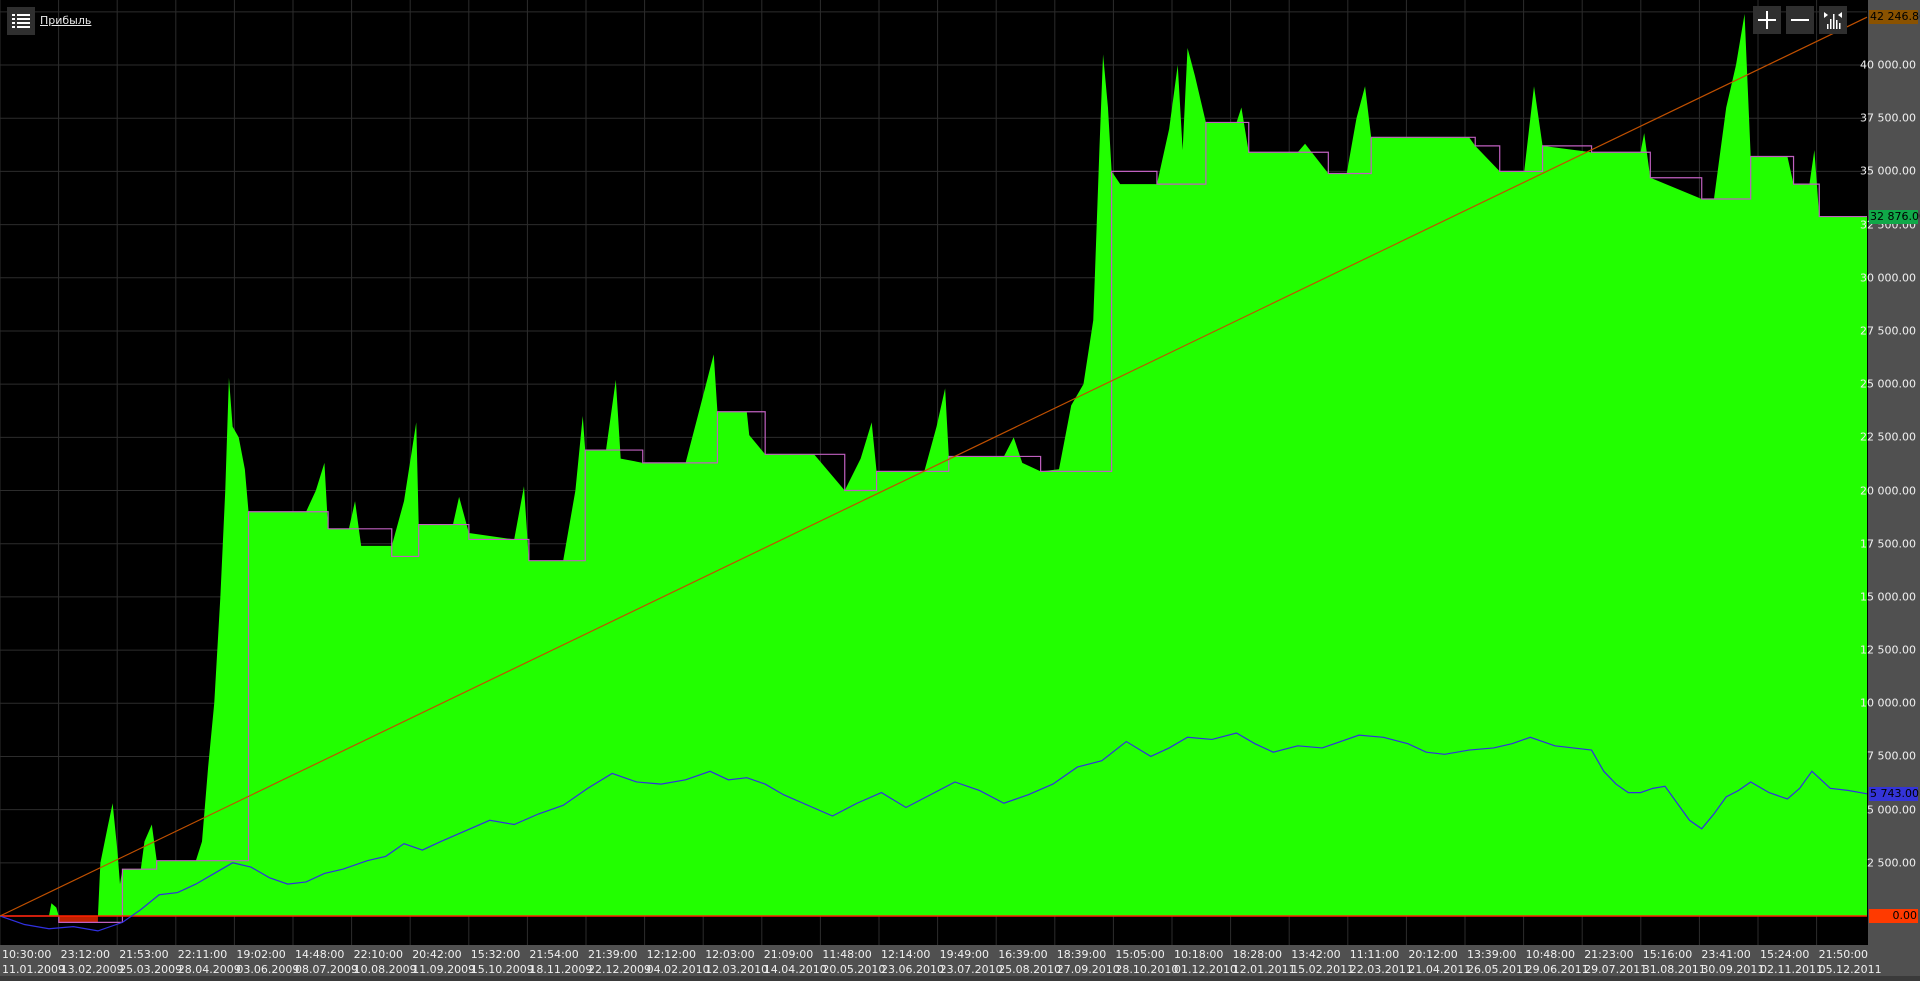 The image size is (1920, 981). Describe the element at coordinates (619, 962) in the screenshot. I see `x-tick-label: 21:39:00 22.12.2009` at that location.